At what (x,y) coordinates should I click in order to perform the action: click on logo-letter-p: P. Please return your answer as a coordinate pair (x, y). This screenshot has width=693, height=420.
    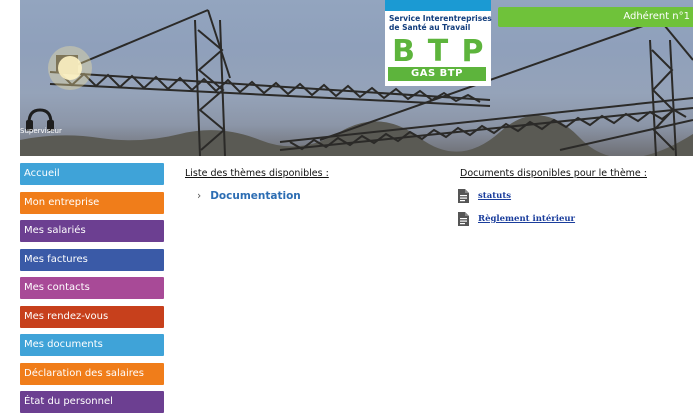
    Looking at the image, I should click on (472, 51).